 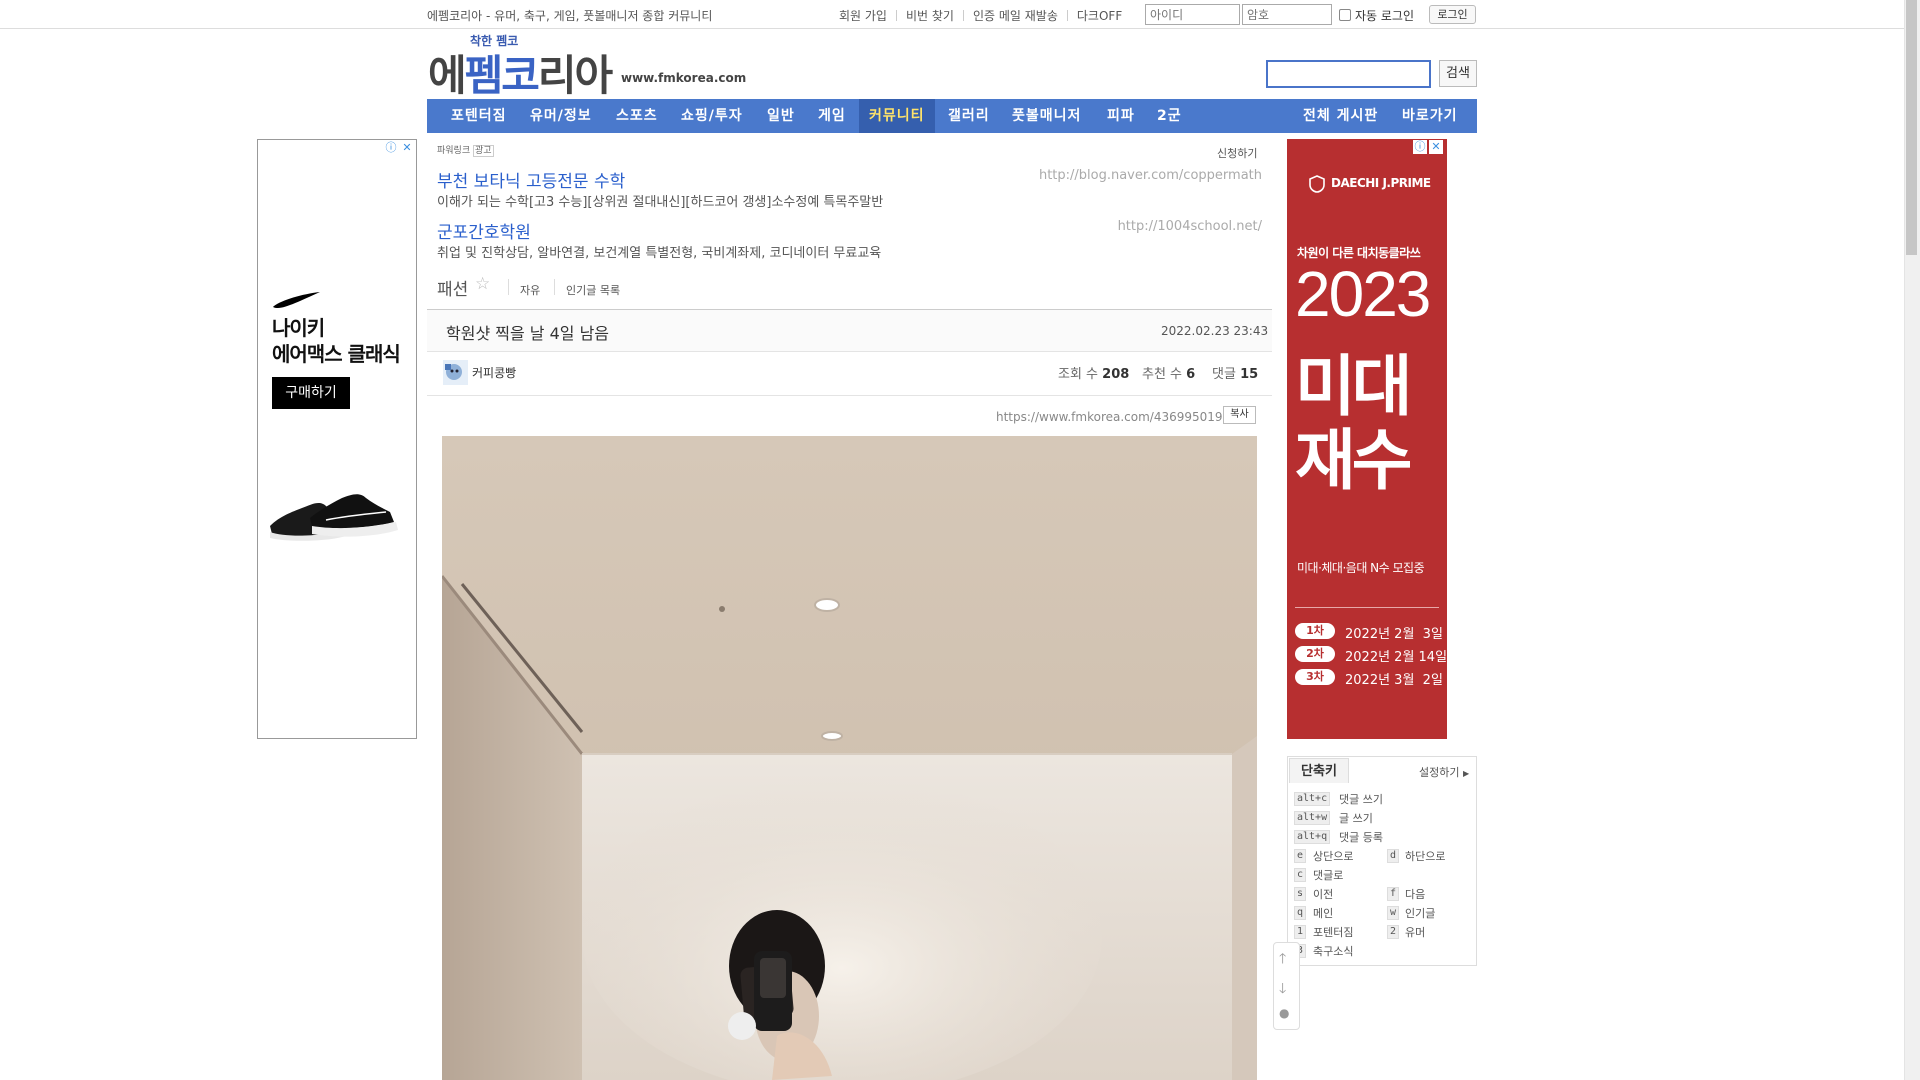 What do you see at coordinates (1319, 770) in the screenshot?
I see `shortcut-tab: 단축키` at bounding box center [1319, 770].